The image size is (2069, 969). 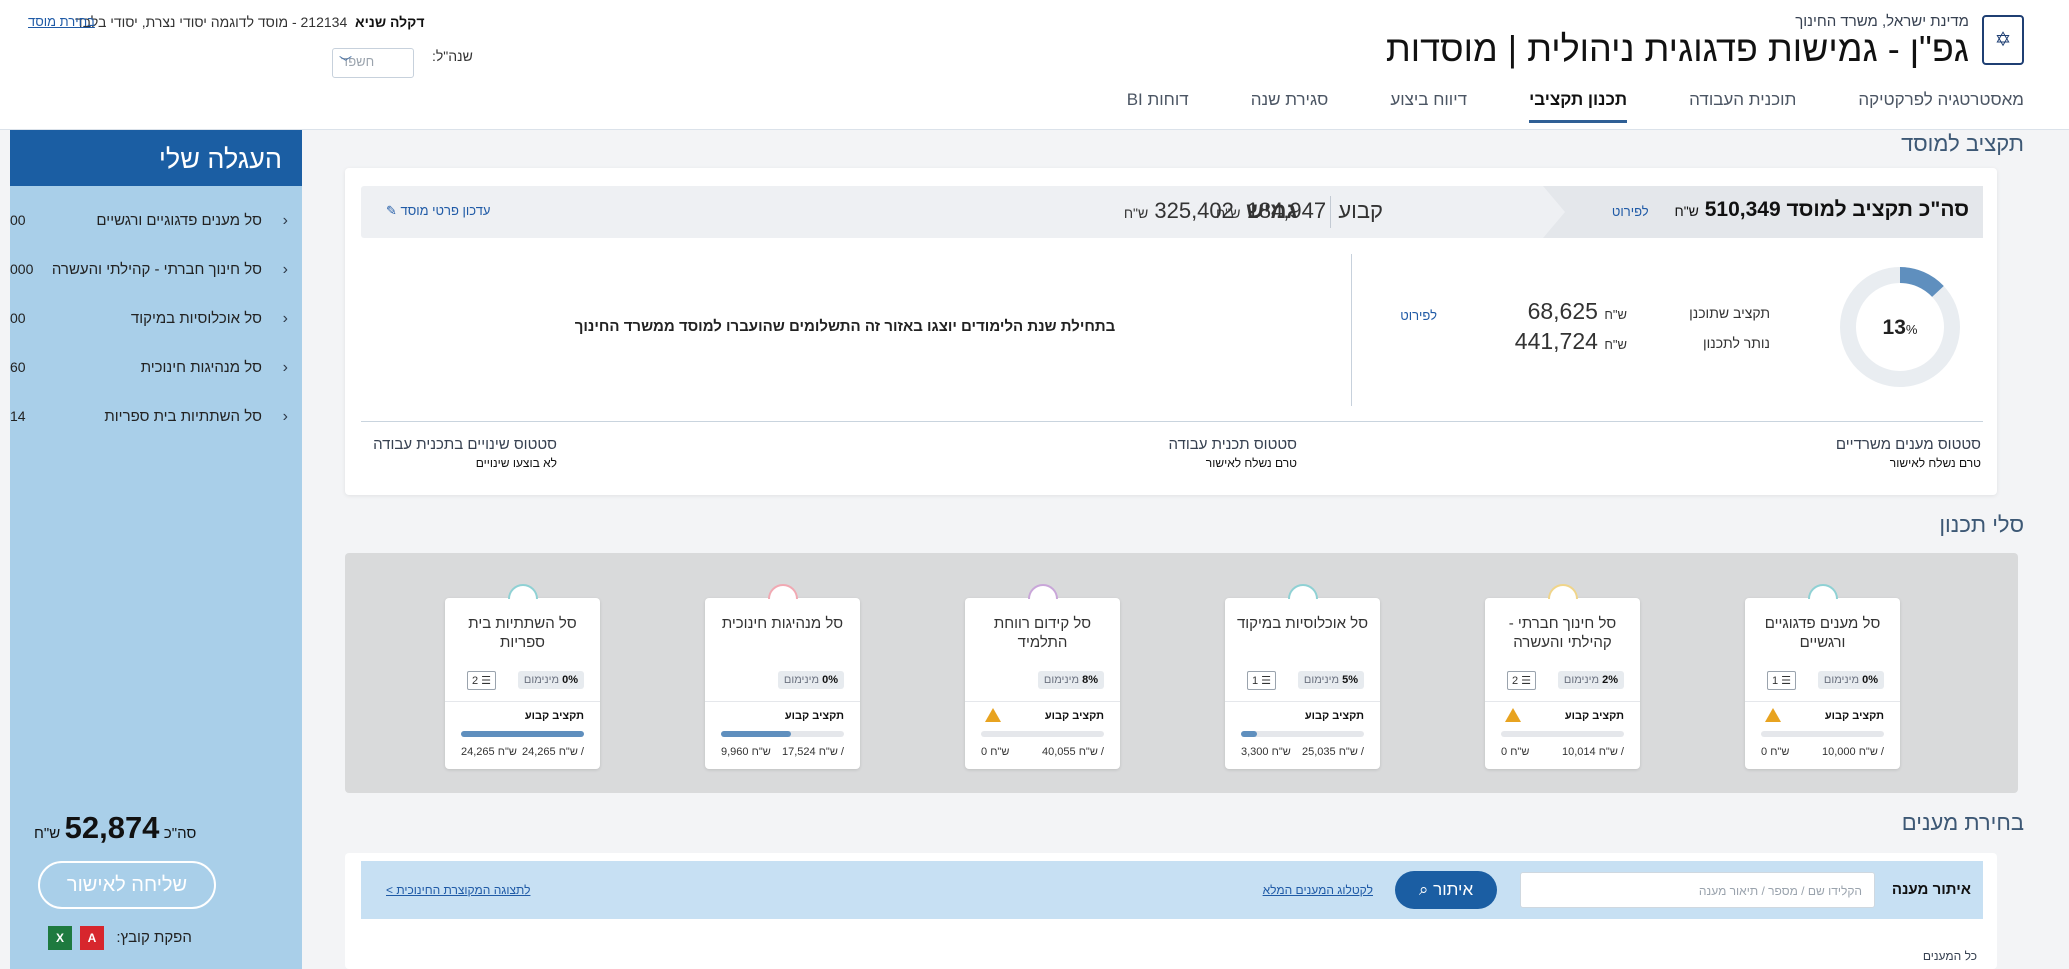 I want to click on status-title: סטטוס מענים משרדיים, so click(x=1908, y=444).